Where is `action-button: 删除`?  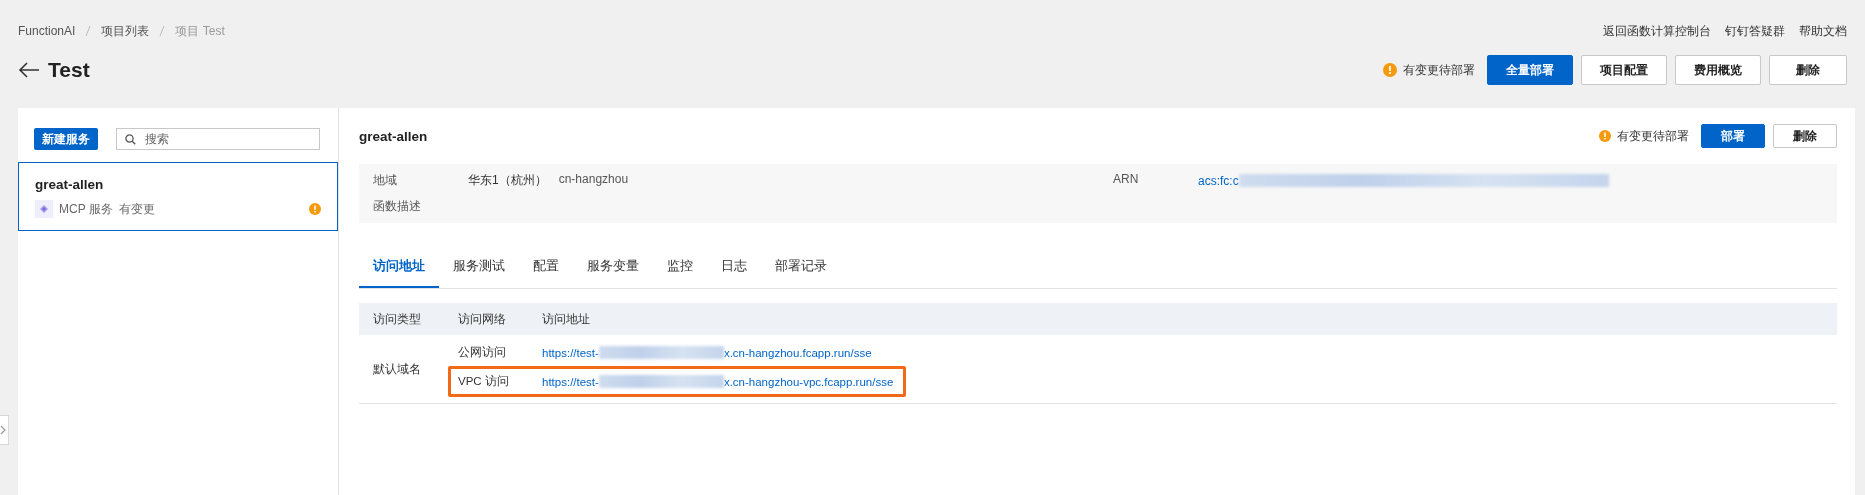
action-button: 删除 is located at coordinates (1808, 70).